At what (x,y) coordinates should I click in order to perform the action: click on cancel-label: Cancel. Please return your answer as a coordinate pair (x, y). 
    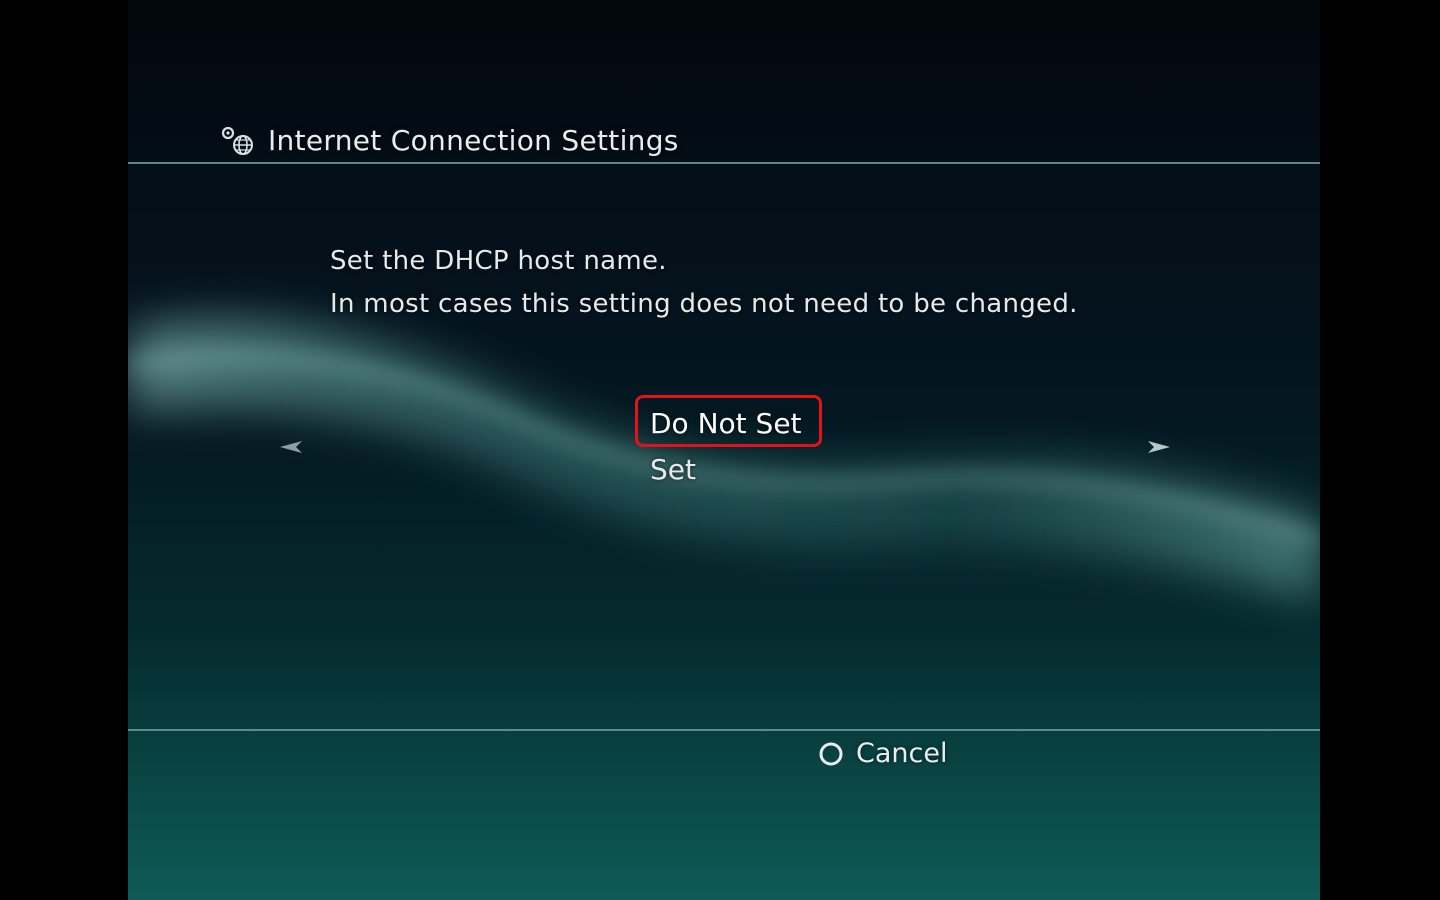
    Looking at the image, I should click on (902, 753).